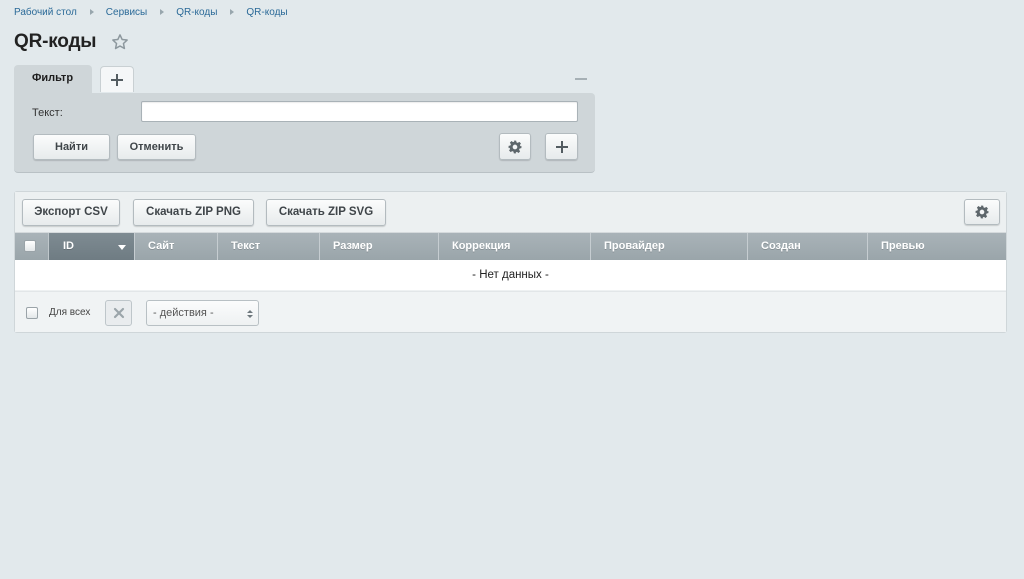 Image resolution: width=1024 pixels, height=579 pixels. What do you see at coordinates (176, 246) in the screenshot?
I see `column-header-site: Сайт` at bounding box center [176, 246].